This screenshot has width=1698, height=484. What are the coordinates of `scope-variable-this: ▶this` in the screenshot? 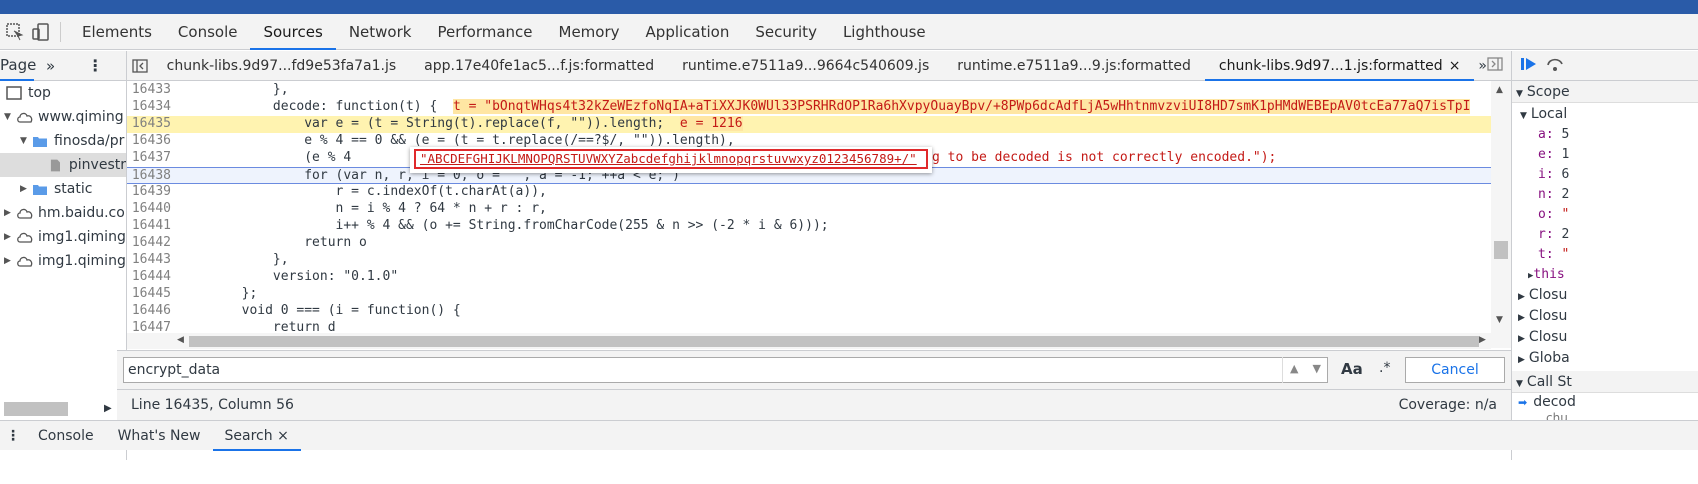 It's located at (1605, 275).